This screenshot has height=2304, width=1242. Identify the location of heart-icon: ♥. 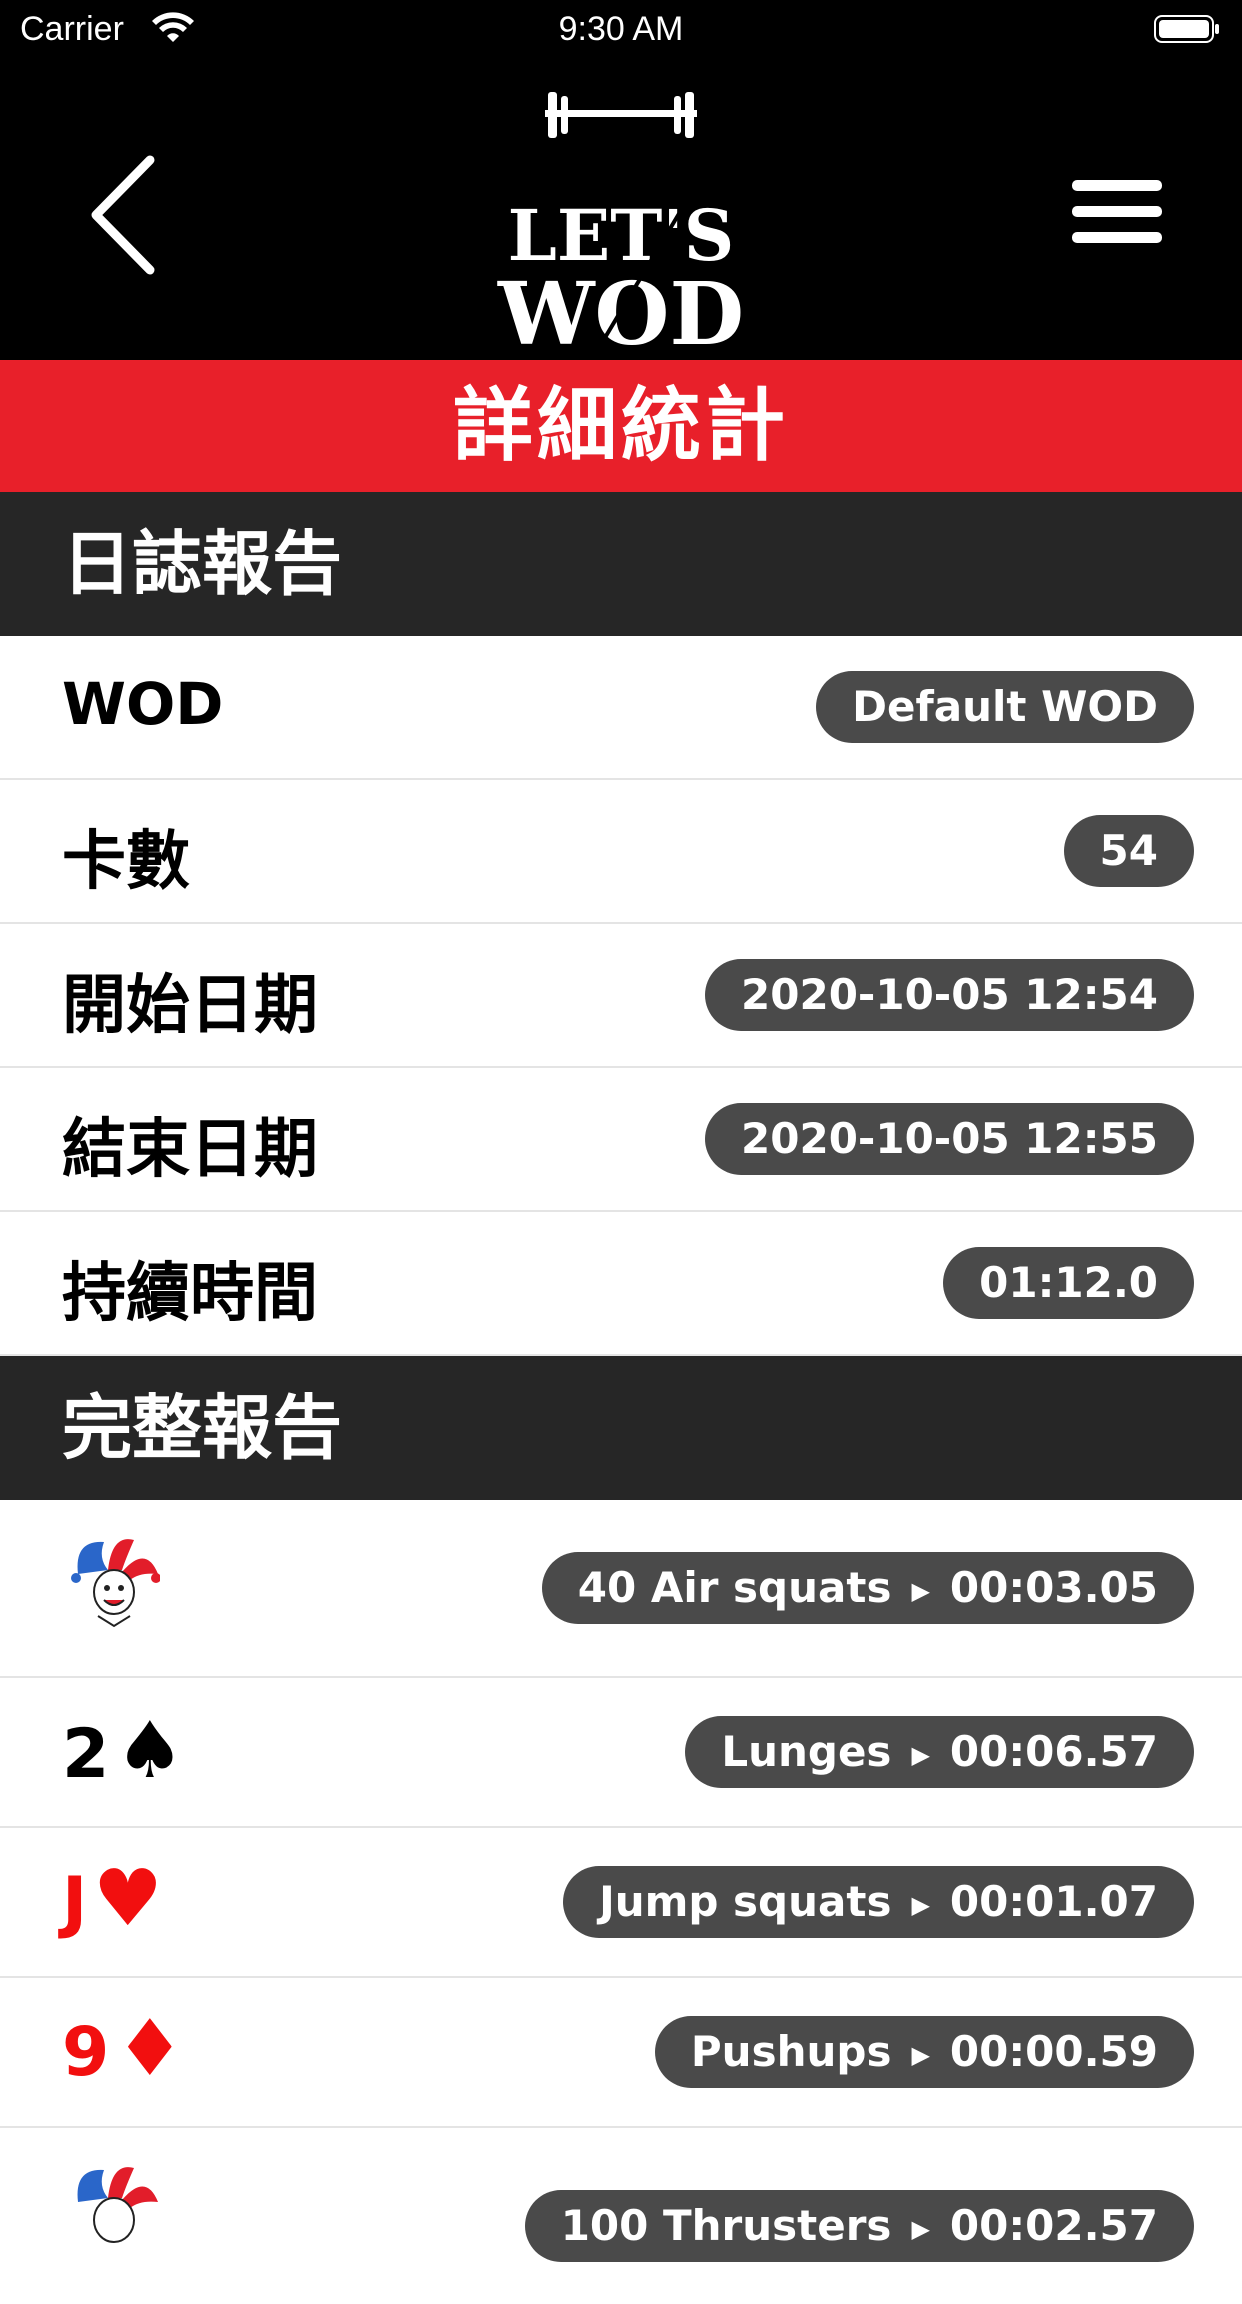
(127, 1899).